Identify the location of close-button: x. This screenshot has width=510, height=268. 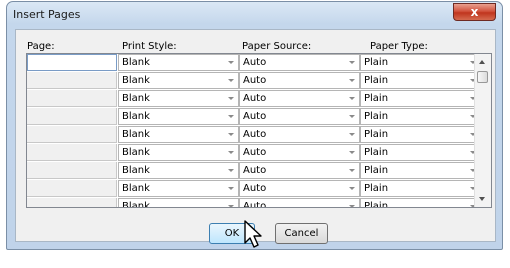
(474, 12).